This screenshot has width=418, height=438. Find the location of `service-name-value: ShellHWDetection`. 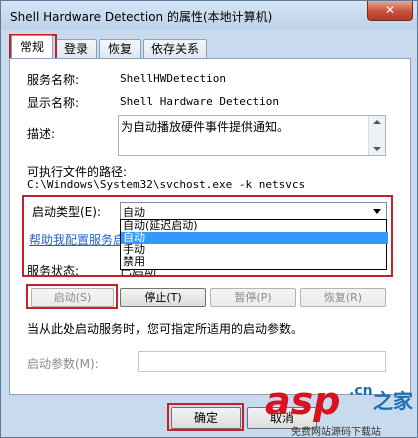

service-name-value: ShellHWDetection is located at coordinates (173, 78).